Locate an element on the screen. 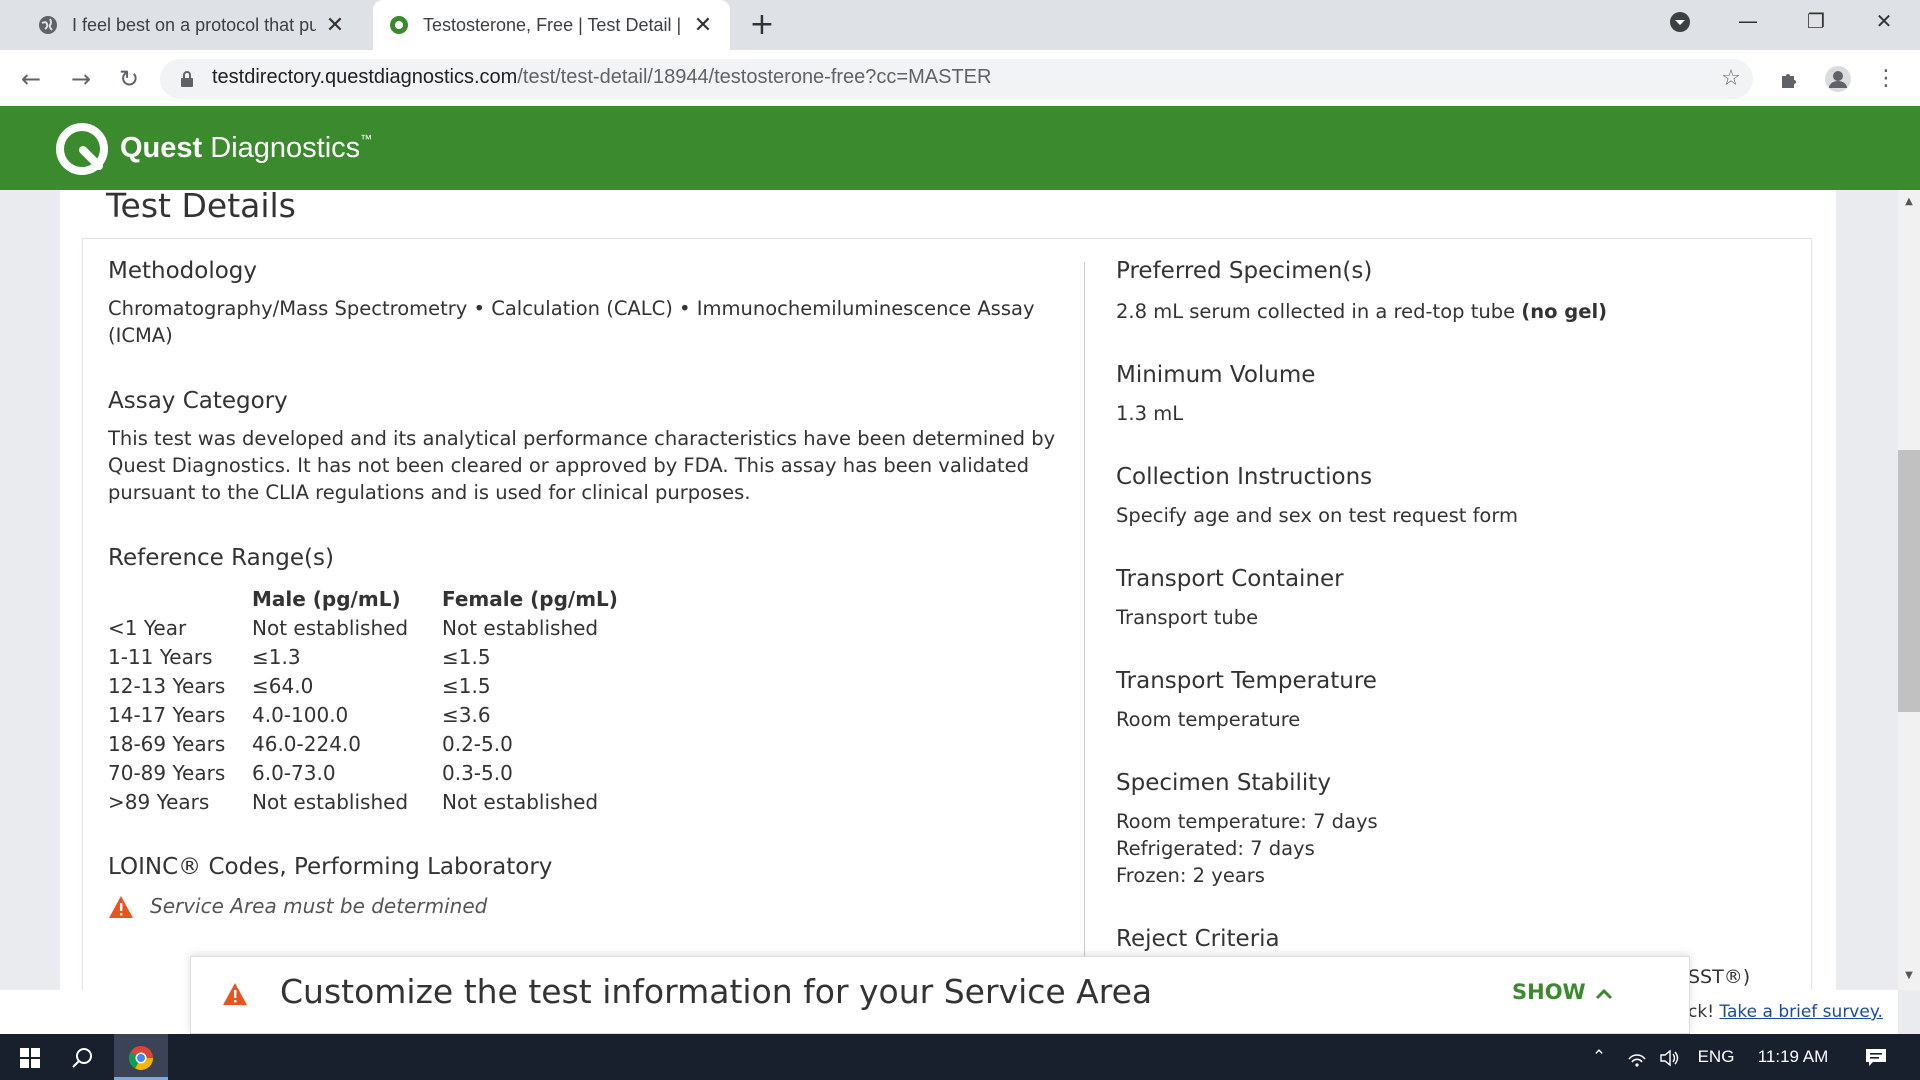 This screenshot has width=1920, height=1080. language-indicator: ENG is located at coordinates (1716, 1057).